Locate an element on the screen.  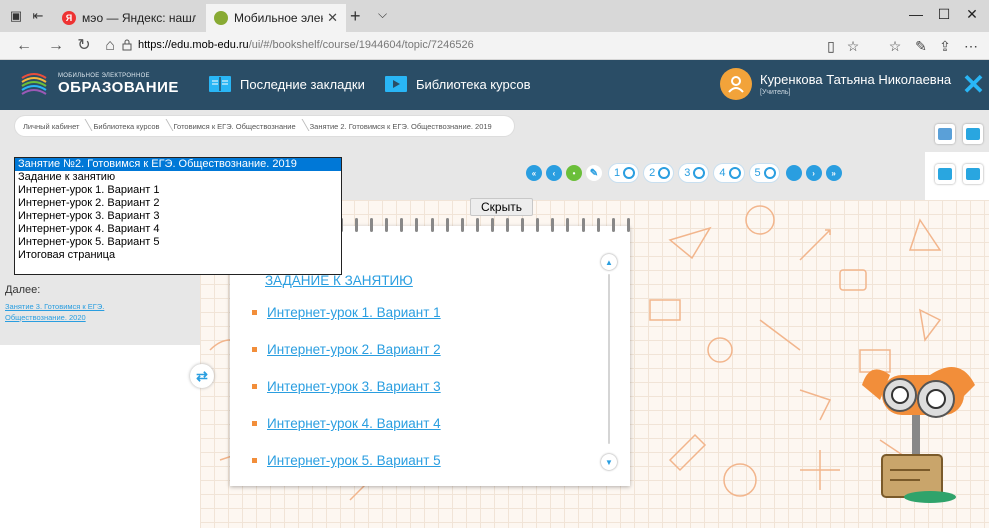
list-item: Интернет-урок 4. Вариант 4 is located at coordinates (422, 423).